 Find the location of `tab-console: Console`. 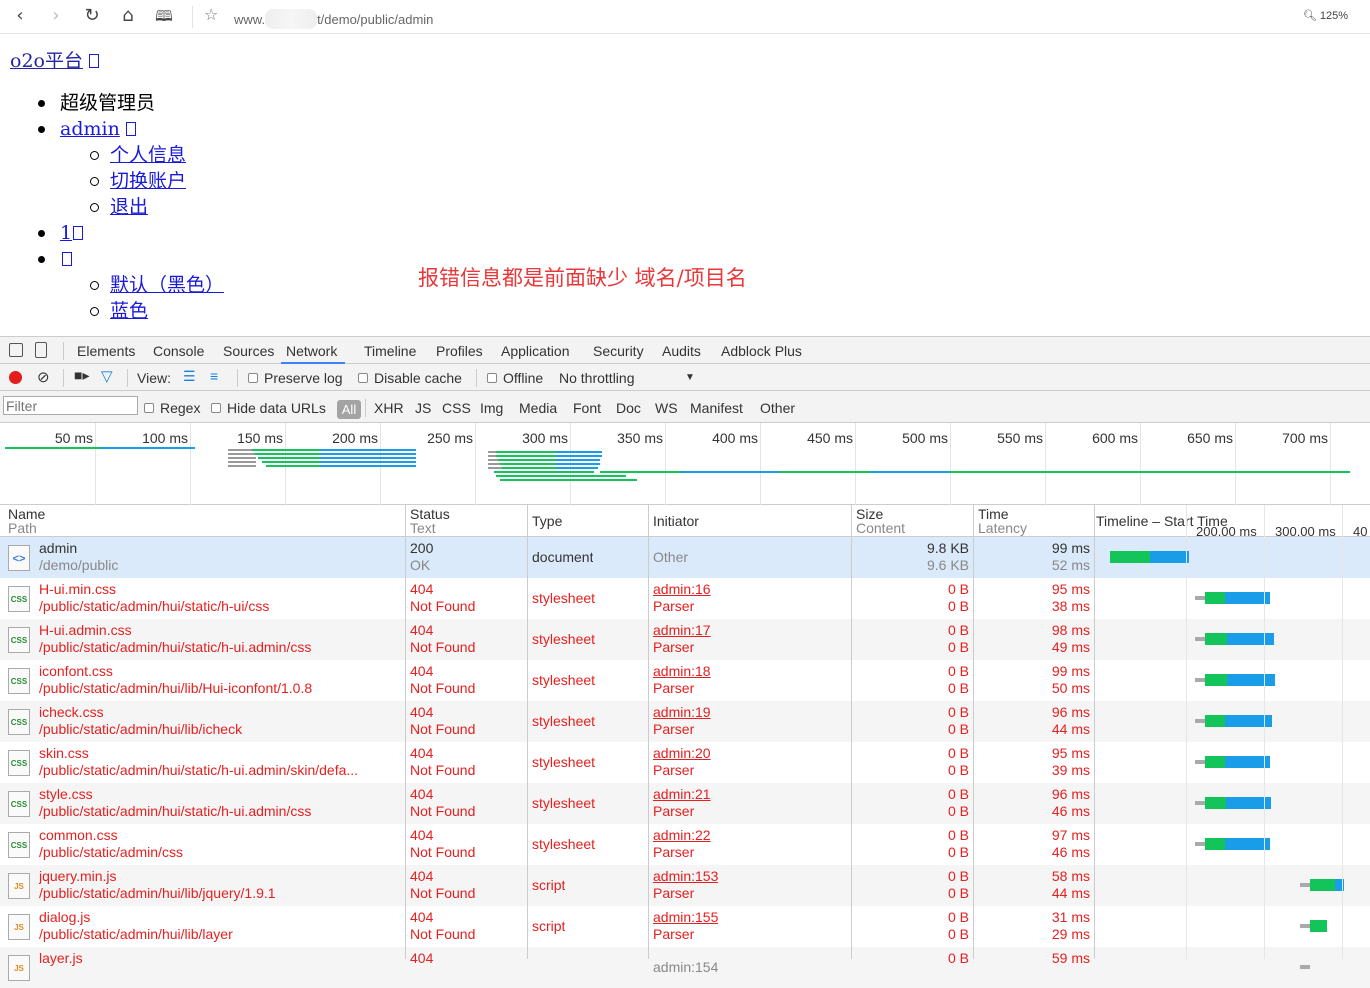

tab-console: Console is located at coordinates (178, 351).